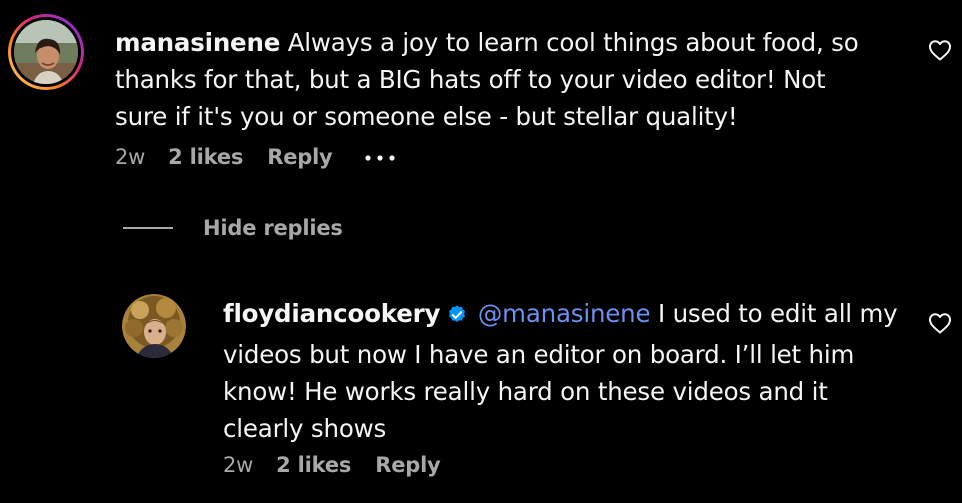 This screenshot has width=962, height=503. Describe the element at coordinates (457, 317) in the screenshot. I see `verified-badge-icon` at that location.